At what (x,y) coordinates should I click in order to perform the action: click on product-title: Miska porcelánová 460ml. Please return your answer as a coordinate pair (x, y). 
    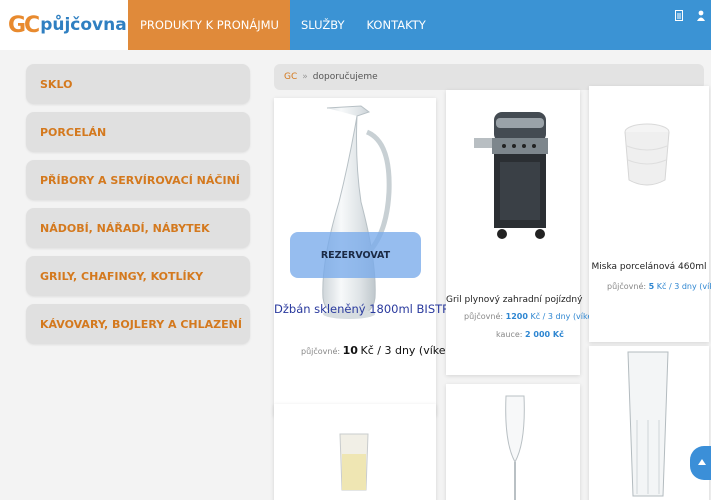
    Looking at the image, I should click on (649, 267).